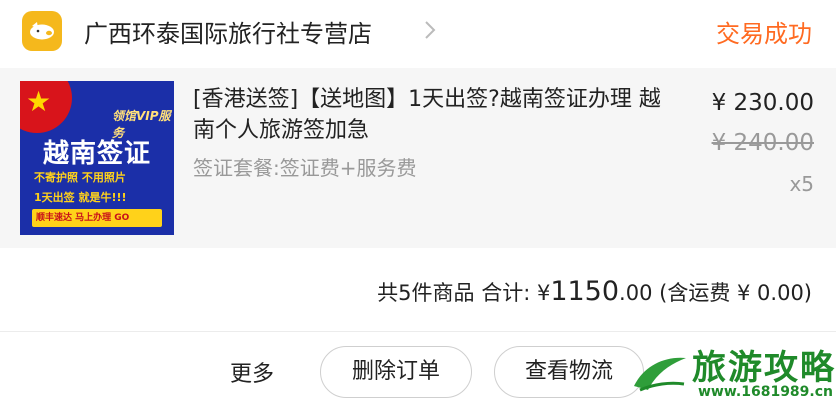 The image size is (836, 409). Describe the element at coordinates (764, 368) in the screenshot. I see `watermark-text: 旅游攻略` at that location.